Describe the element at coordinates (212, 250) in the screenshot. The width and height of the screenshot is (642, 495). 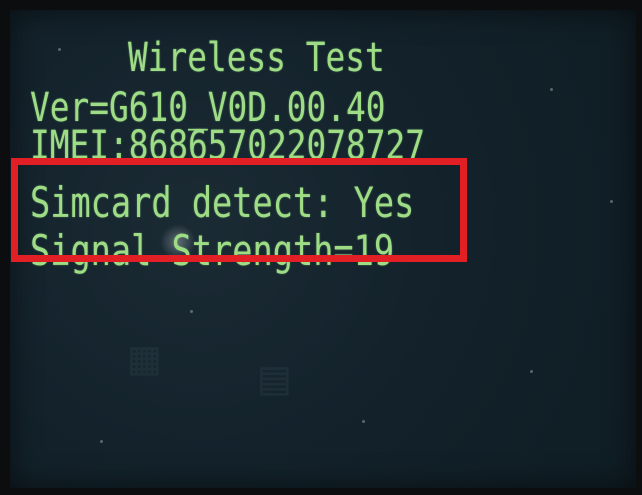
I see `signal-strength-line: Signal Strength=19` at that location.